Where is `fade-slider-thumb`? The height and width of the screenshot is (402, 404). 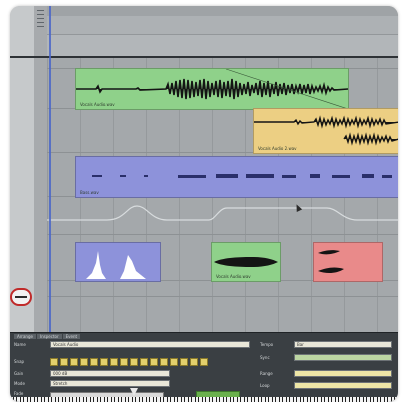 fade-slider-thumb is located at coordinates (134, 392).